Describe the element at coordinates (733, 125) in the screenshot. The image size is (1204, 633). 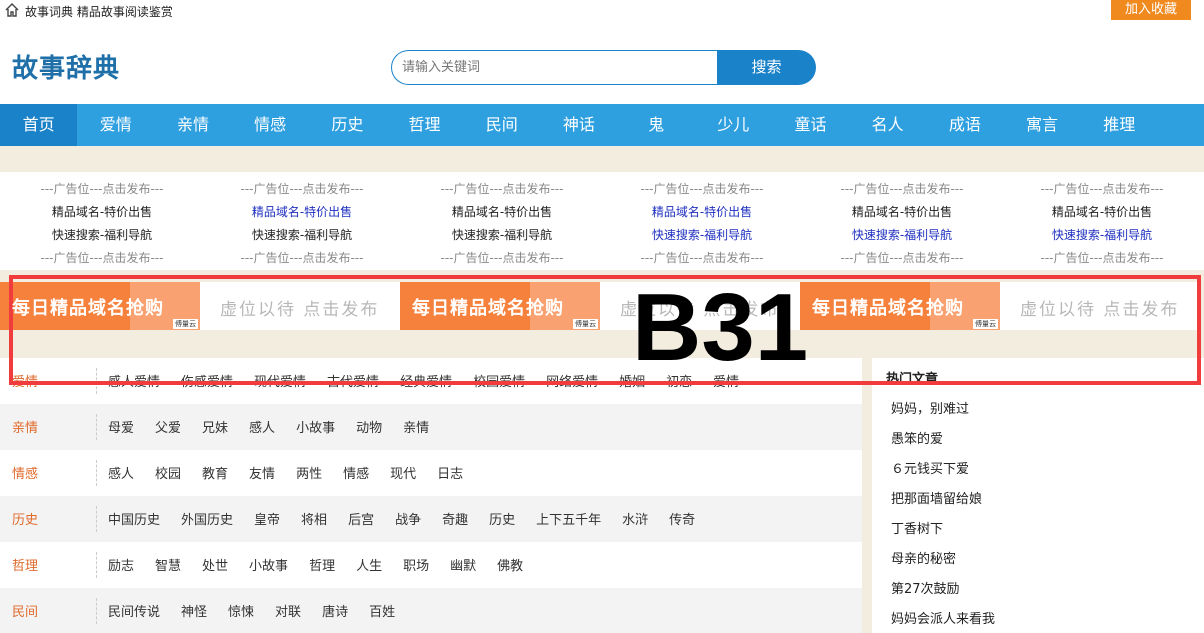
I see `nav-item-children: 少儿` at that location.